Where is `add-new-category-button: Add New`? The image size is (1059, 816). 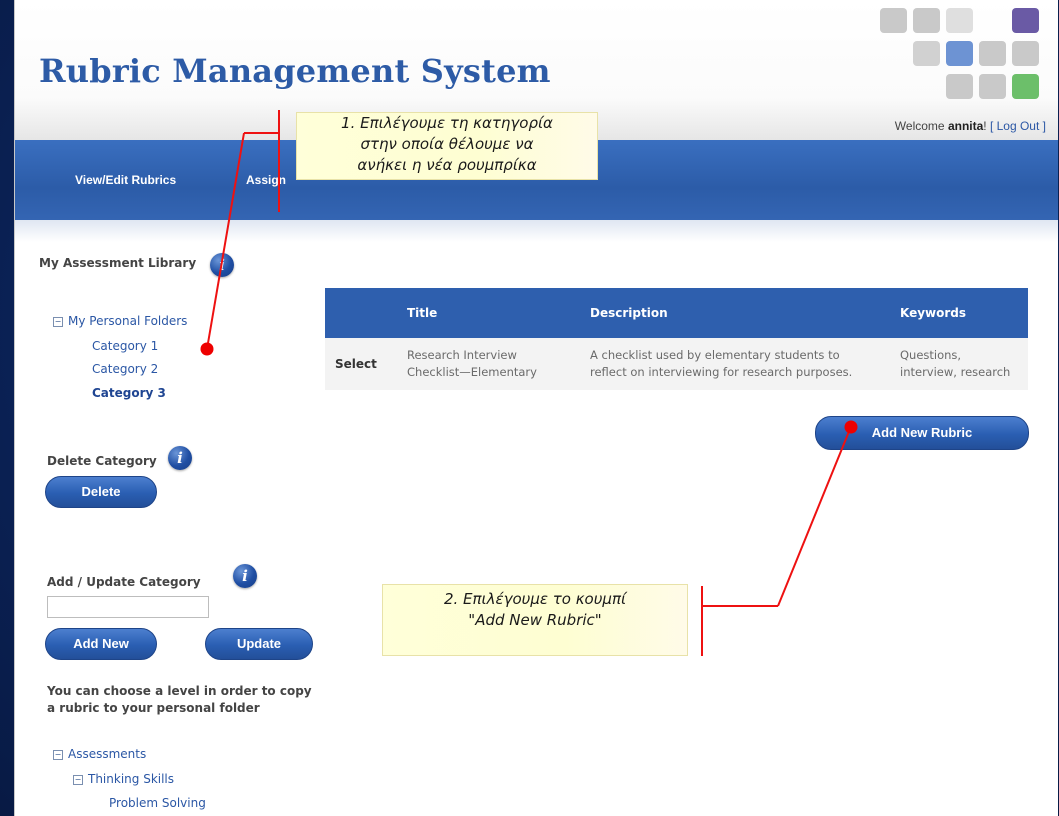 add-new-category-button: Add New is located at coordinates (101, 644).